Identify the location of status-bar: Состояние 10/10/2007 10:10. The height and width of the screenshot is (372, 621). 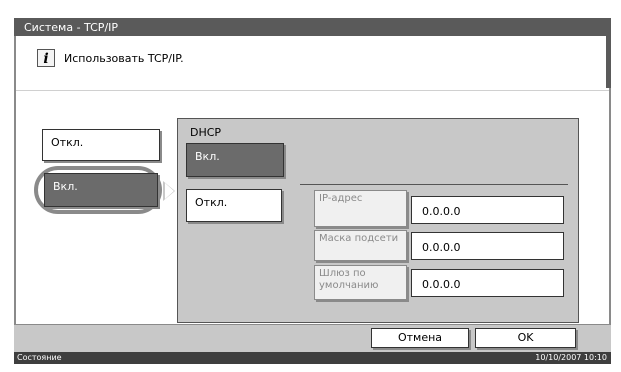
(312, 358).